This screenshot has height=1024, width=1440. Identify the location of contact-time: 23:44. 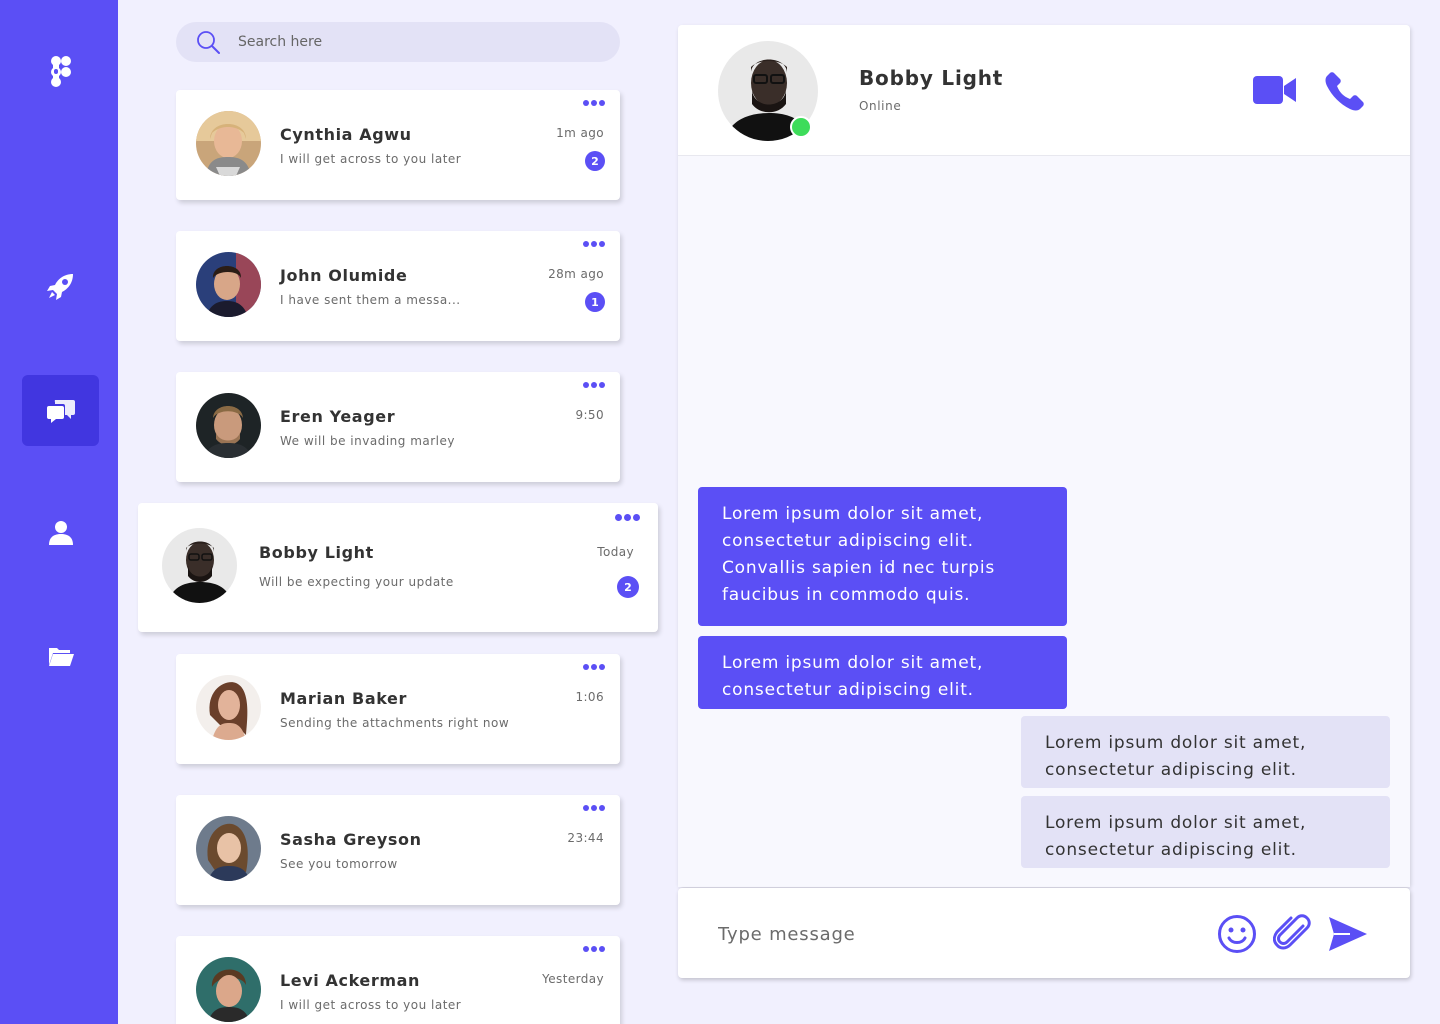
(585, 838).